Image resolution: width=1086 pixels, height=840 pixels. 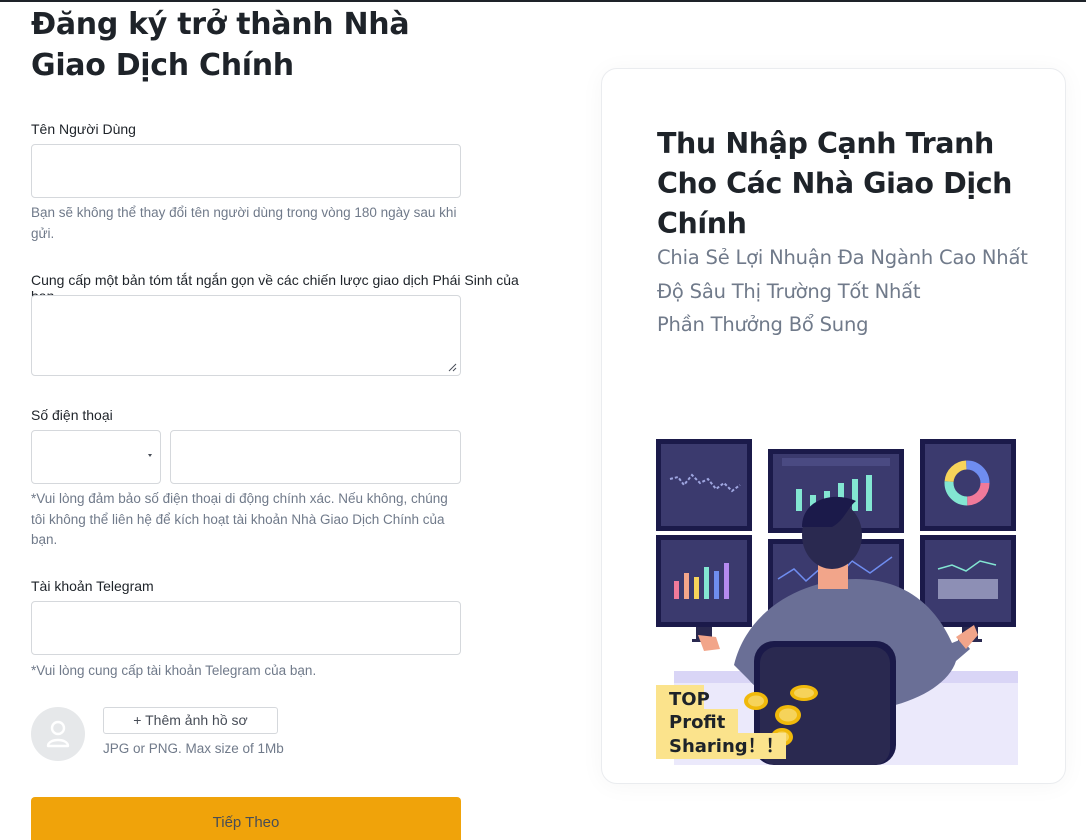 What do you see at coordinates (315, 457) in the screenshot?
I see `phone-input` at bounding box center [315, 457].